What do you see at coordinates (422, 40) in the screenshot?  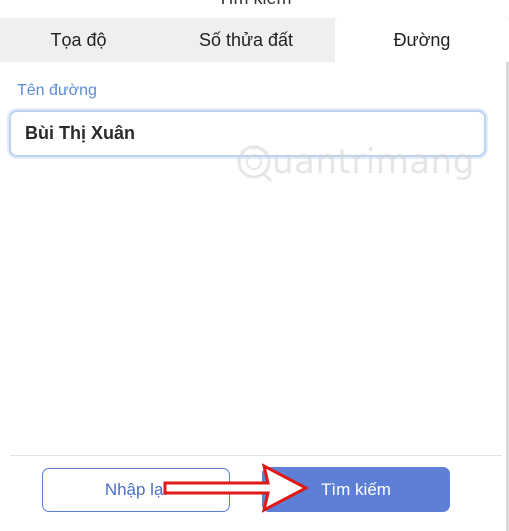 I see `tab-street: Đường` at bounding box center [422, 40].